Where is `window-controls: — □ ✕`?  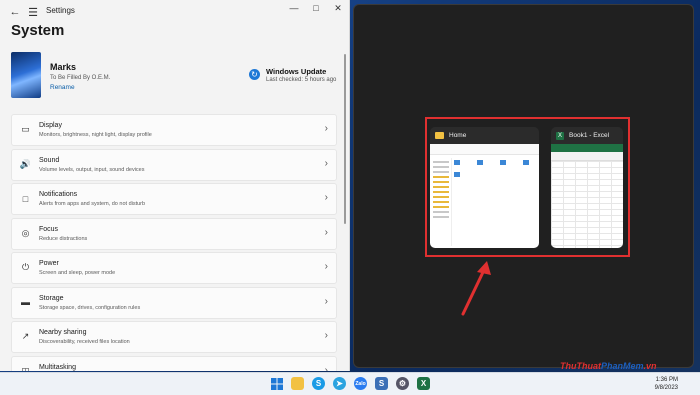 window-controls: — □ ✕ is located at coordinates (316, 8).